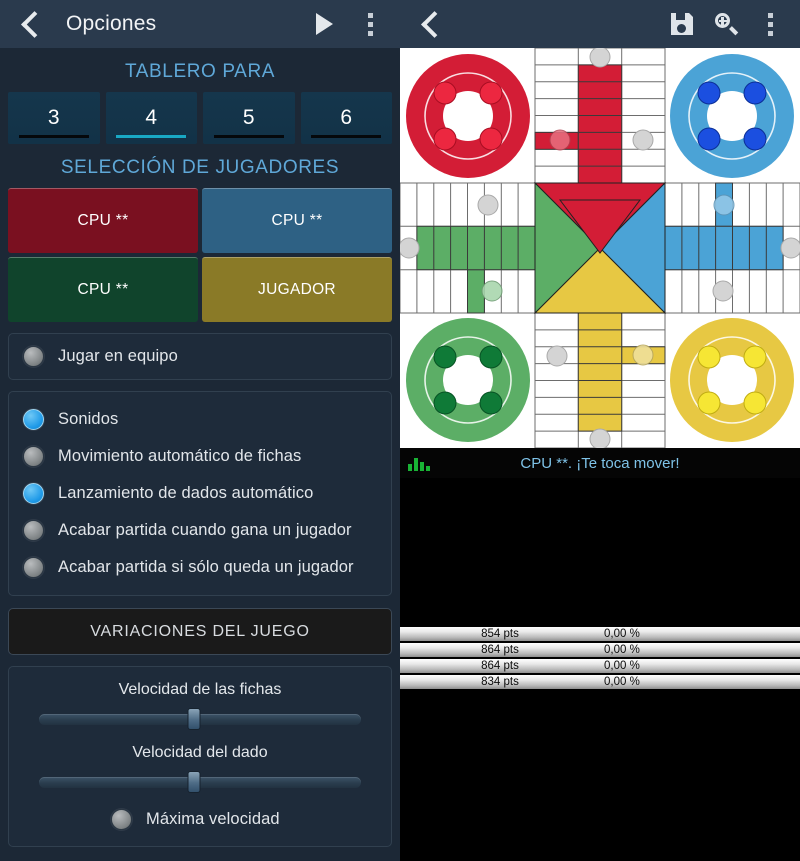 This screenshot has height=861, width=800. I want to click on board-size-tab-3: 3, so click(54, 118).